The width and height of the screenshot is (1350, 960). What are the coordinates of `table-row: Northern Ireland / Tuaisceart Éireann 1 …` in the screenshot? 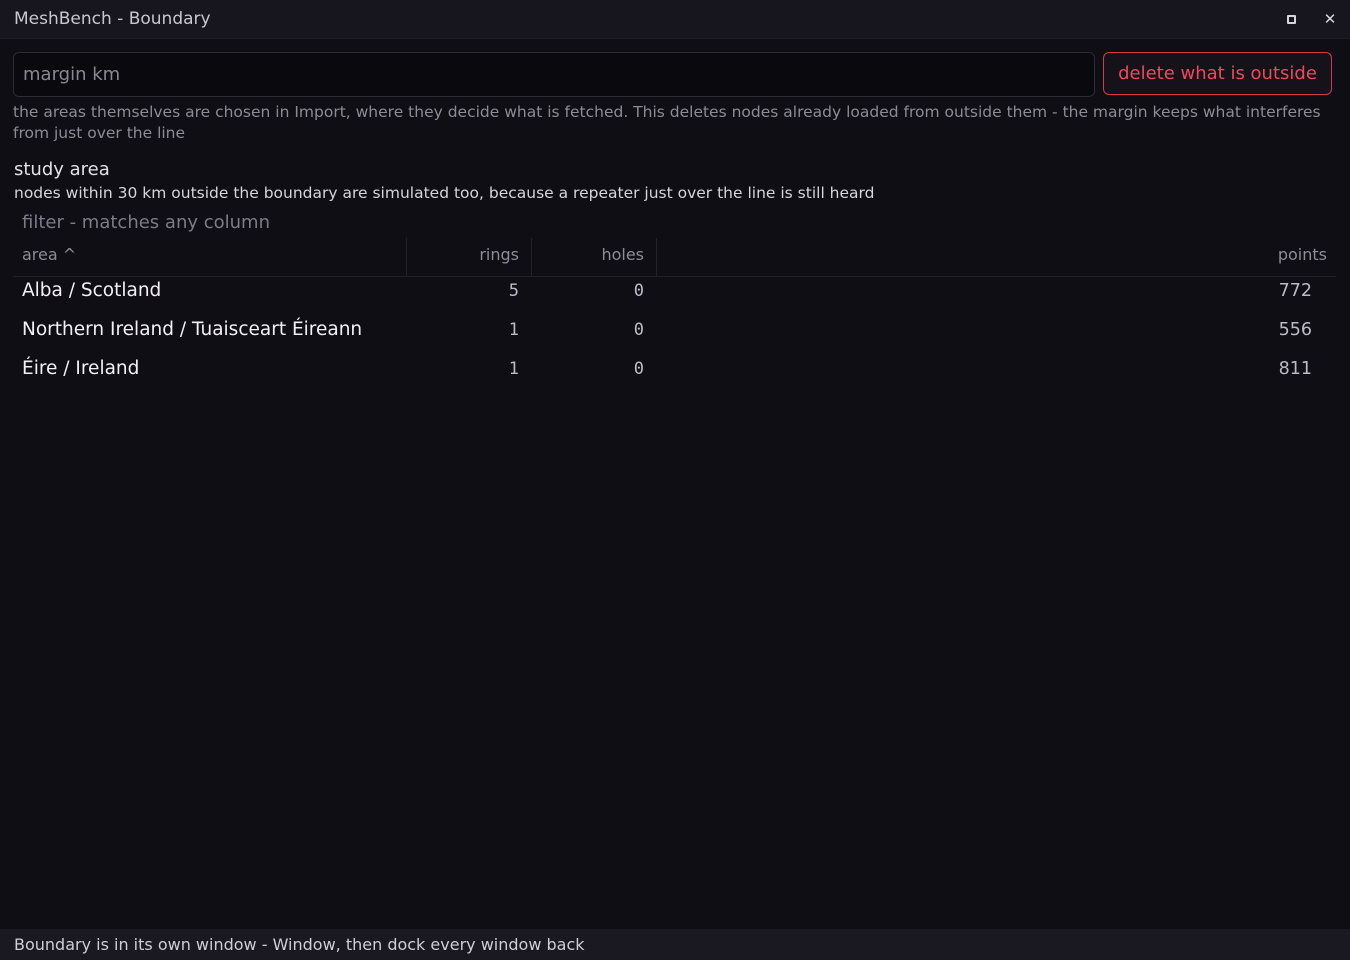 It's located at (674, 335).